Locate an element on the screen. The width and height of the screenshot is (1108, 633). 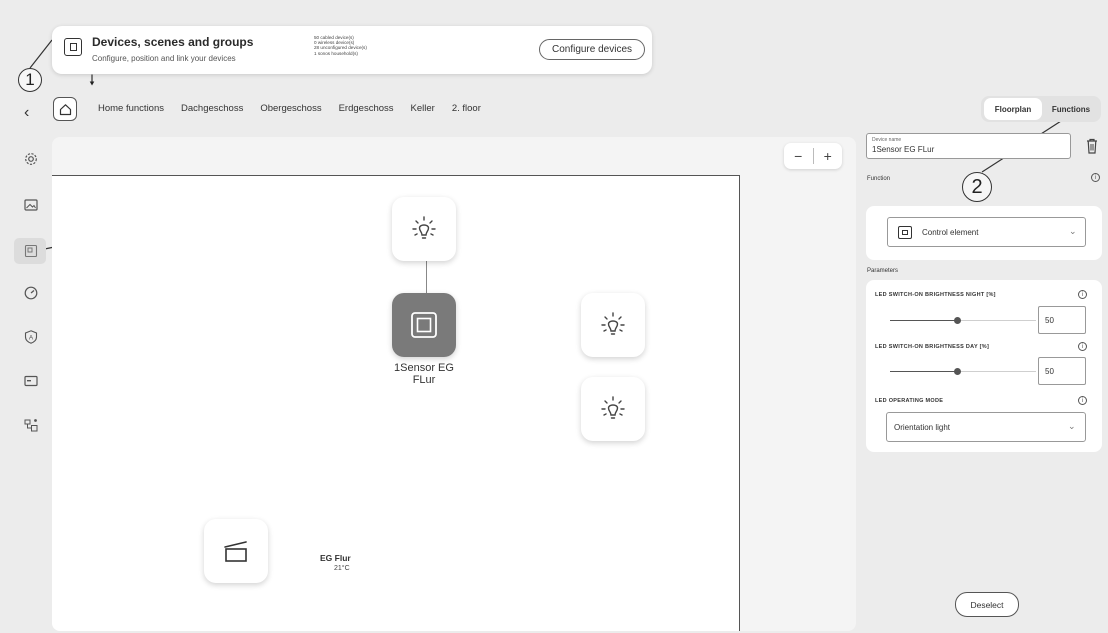
view-toggle: Floorplan Functions is located at coordinates (1041, 109).